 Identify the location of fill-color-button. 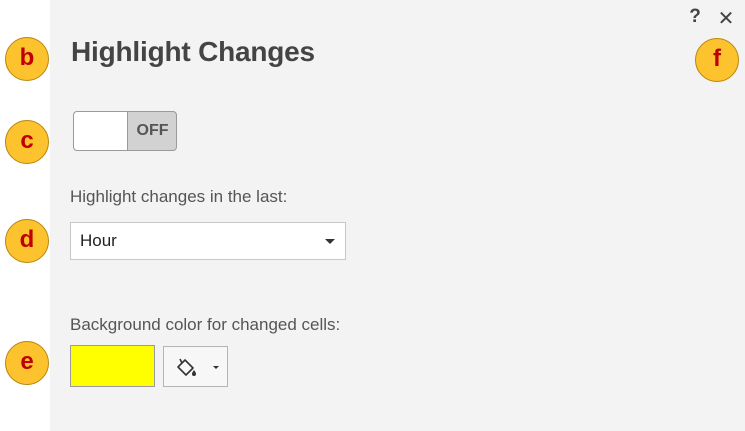
(195, 366).